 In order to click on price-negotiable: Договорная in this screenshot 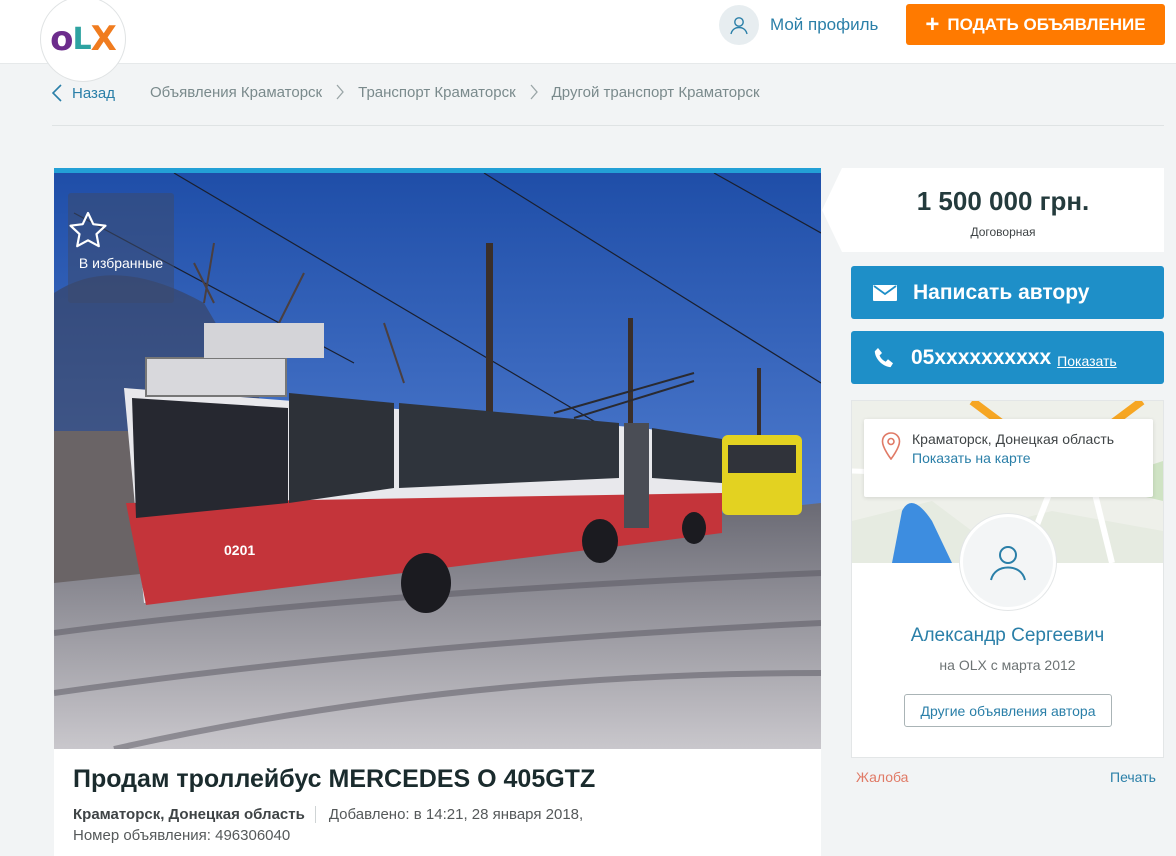, I will do `click(1003, 232)`.